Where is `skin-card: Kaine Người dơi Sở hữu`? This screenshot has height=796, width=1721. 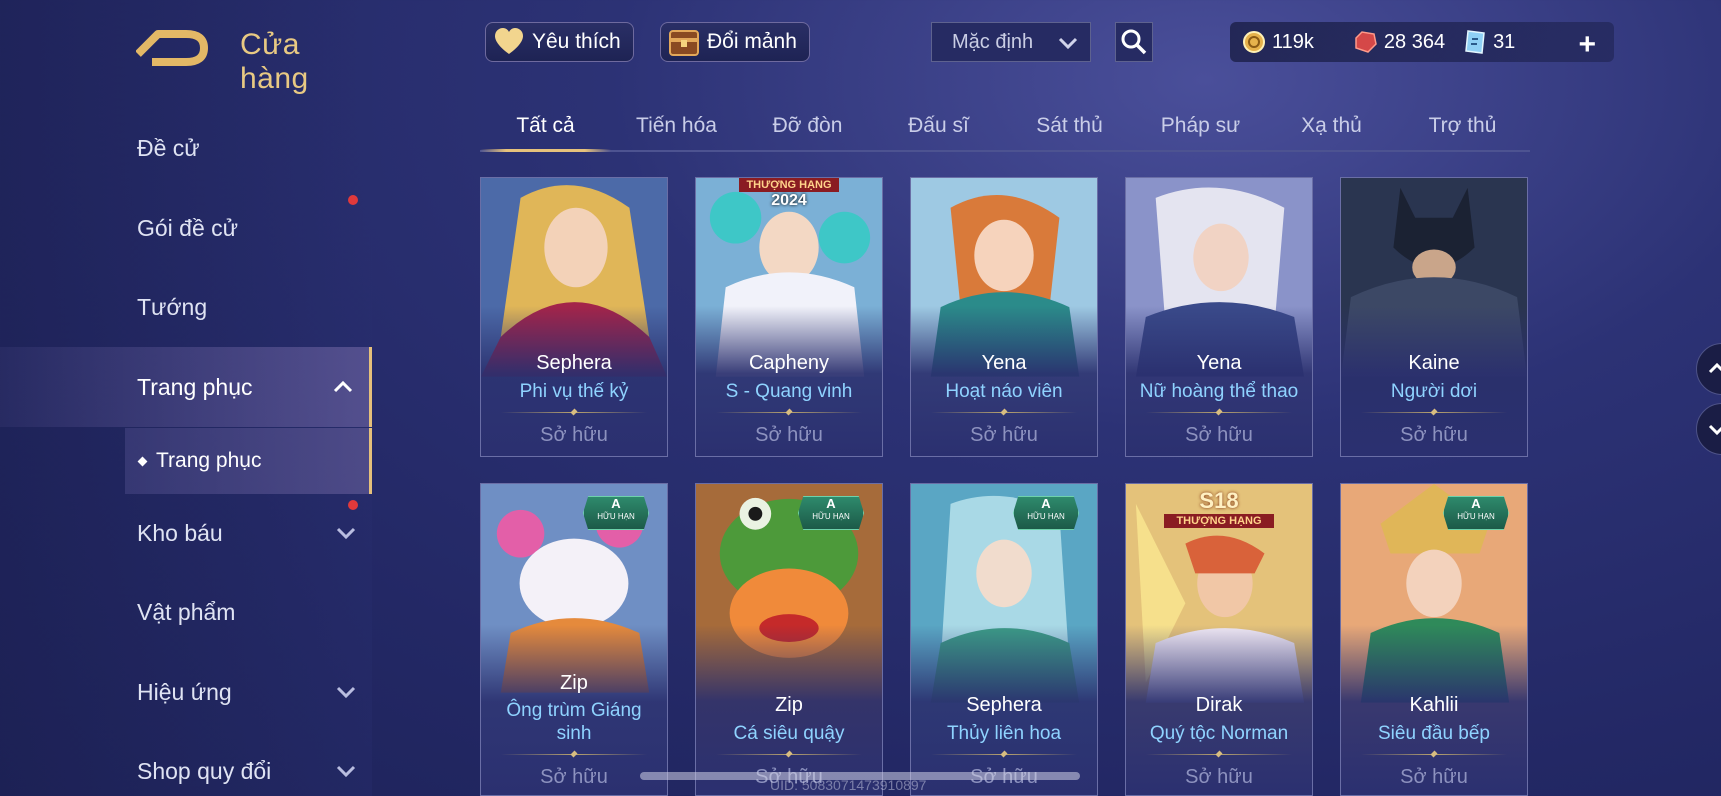
skin-card: Kaine Người dơi Sở hữu is located at coordinates (1434, 317).